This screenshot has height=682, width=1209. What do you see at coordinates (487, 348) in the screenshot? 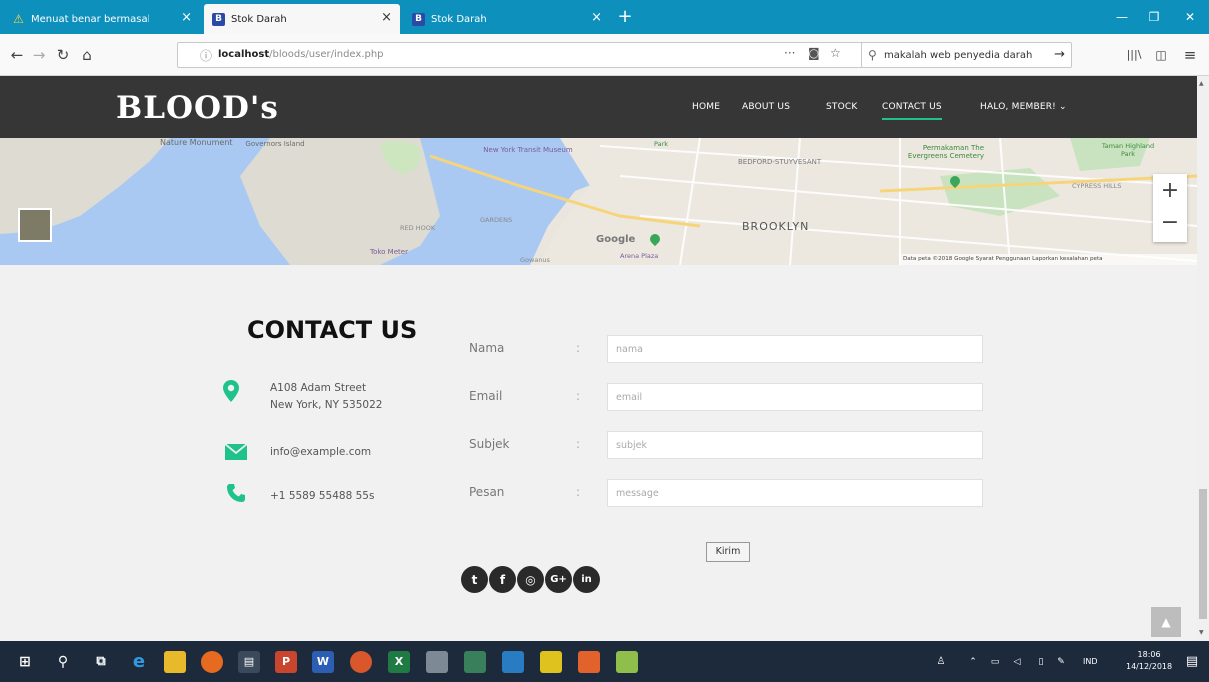
I see `name-label: Nama` at bounding box center [487, 348].